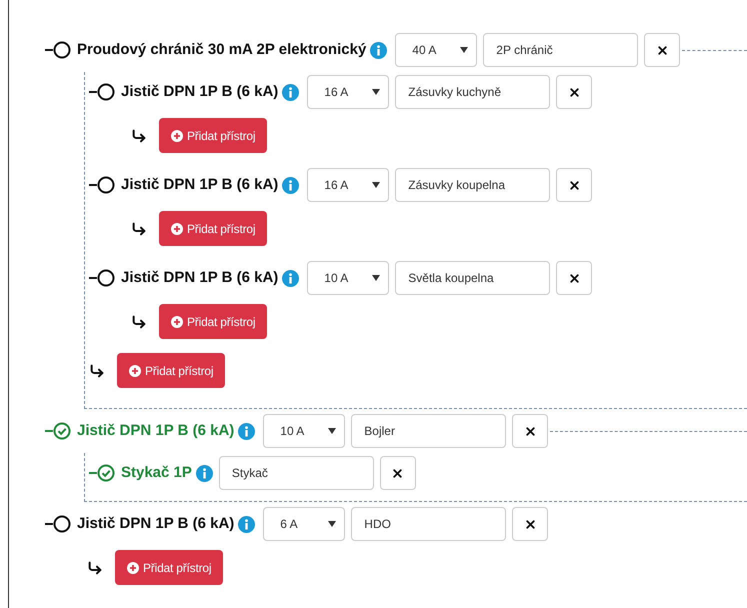 This screenshot has width=747, height=608. I want to click on label-input-field: Bojler, so click(428, 431).